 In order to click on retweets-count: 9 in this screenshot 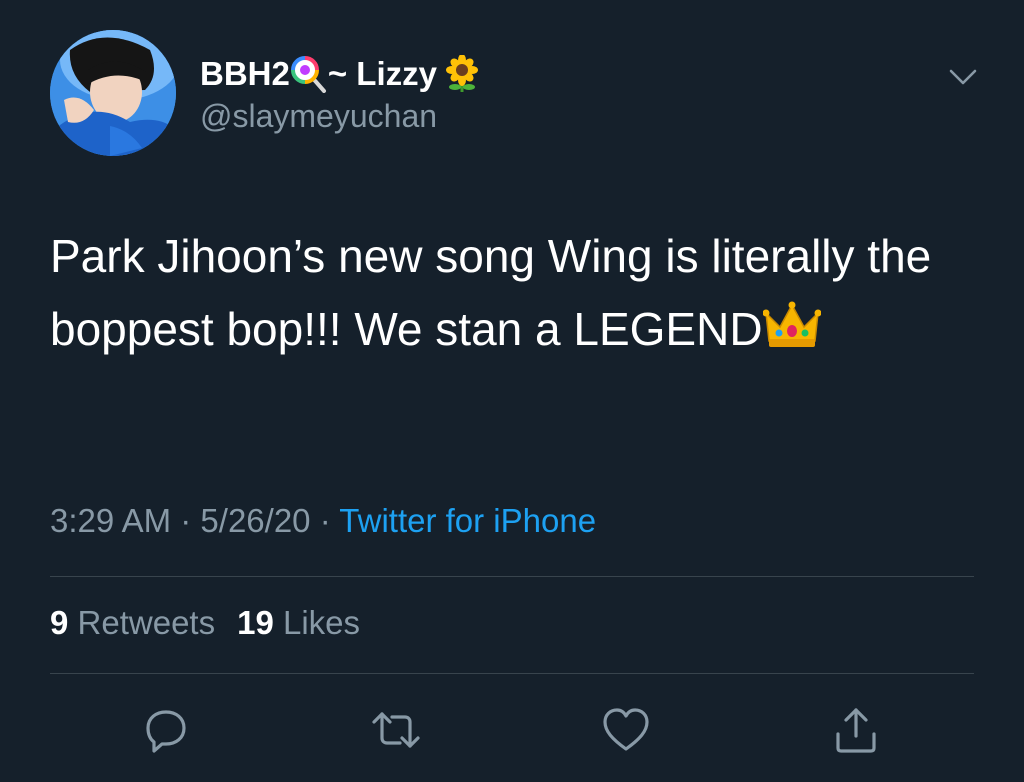, I will do `click(59, 622)`.